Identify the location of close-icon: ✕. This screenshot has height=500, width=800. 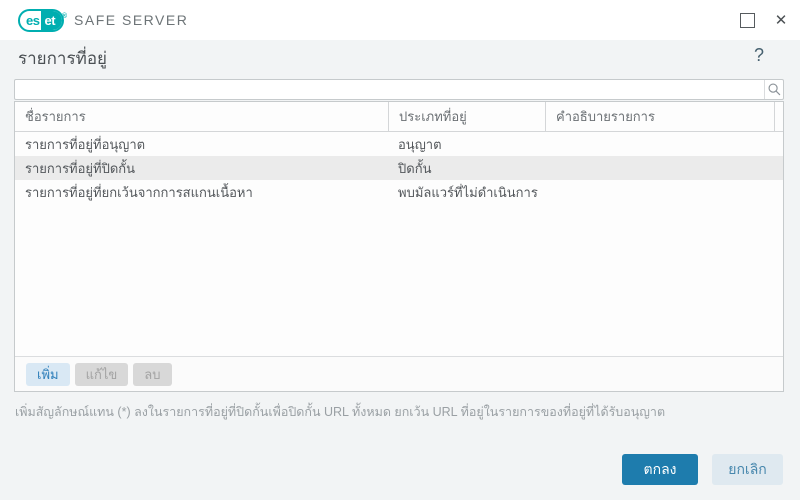
(781, 20).